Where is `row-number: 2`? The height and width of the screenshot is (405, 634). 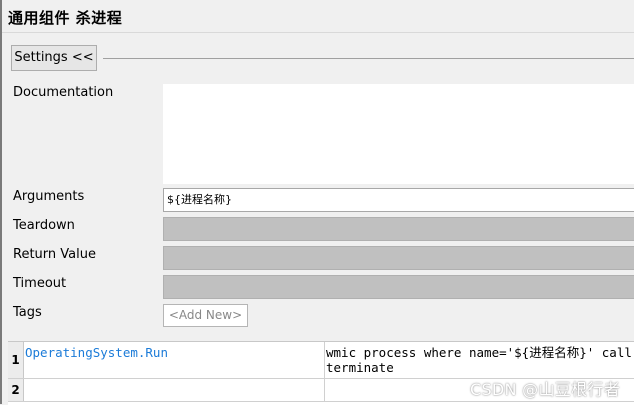 row-number: 2 is located at coordinates (16, 390).